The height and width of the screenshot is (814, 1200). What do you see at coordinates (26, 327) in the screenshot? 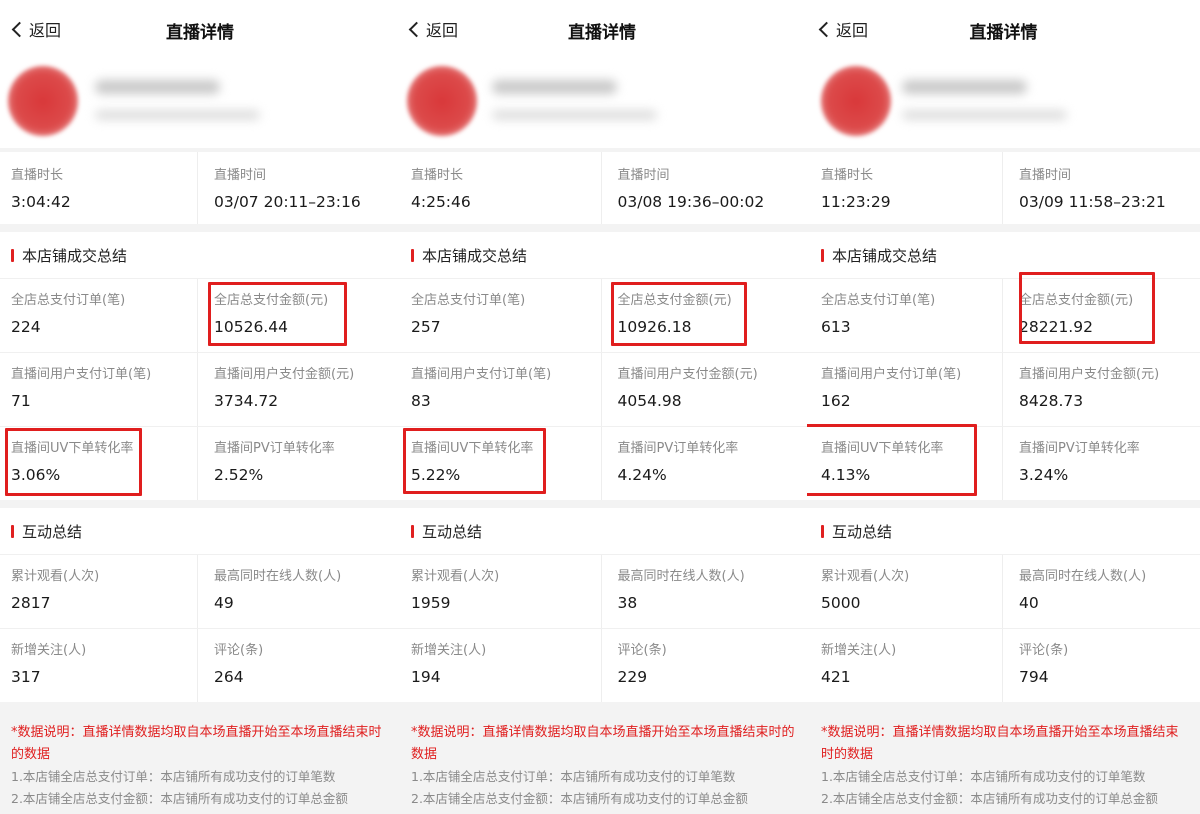
I see `total-orders-value: 224` at bounding box center [26, 327].